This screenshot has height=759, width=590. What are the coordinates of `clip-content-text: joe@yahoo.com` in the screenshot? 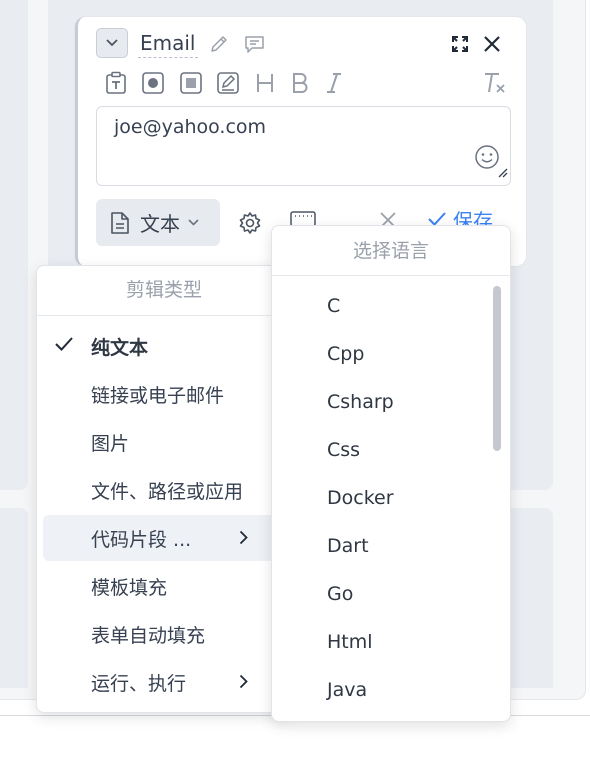 It's located at (190, 127).